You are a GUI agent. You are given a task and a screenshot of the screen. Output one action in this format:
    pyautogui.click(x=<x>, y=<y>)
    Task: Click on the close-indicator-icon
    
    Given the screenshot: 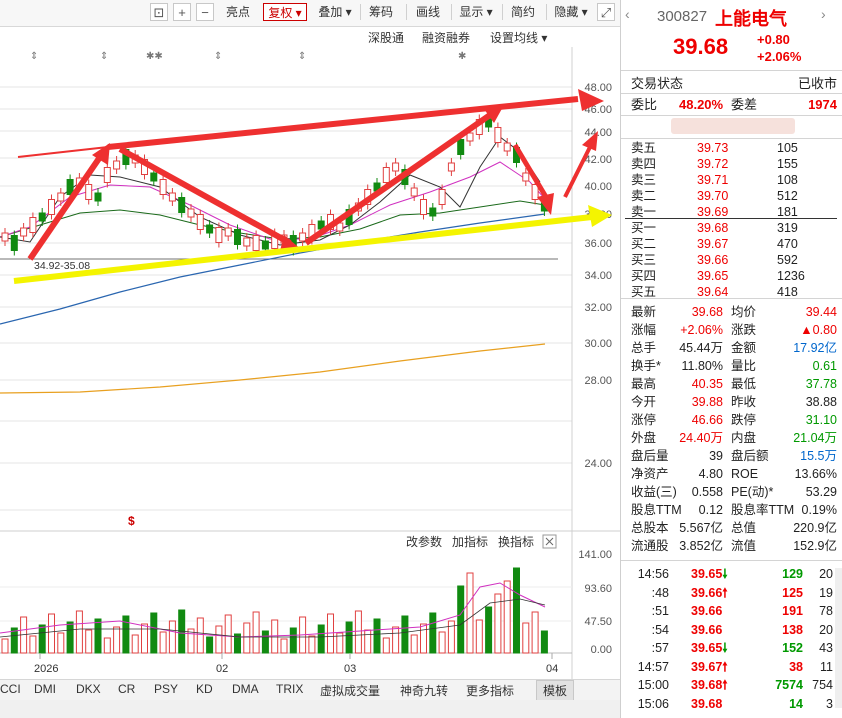 What is the action you would take?
    pyautogui.click(x=549, y=541)
    